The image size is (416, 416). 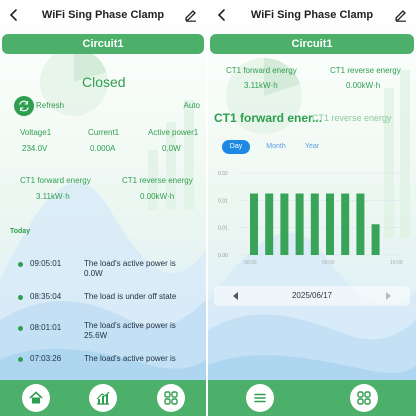 What do you see at coordinates (20, 231) in the screenshot?
I see `today-heading: Today` at bounding box center [20, 231].